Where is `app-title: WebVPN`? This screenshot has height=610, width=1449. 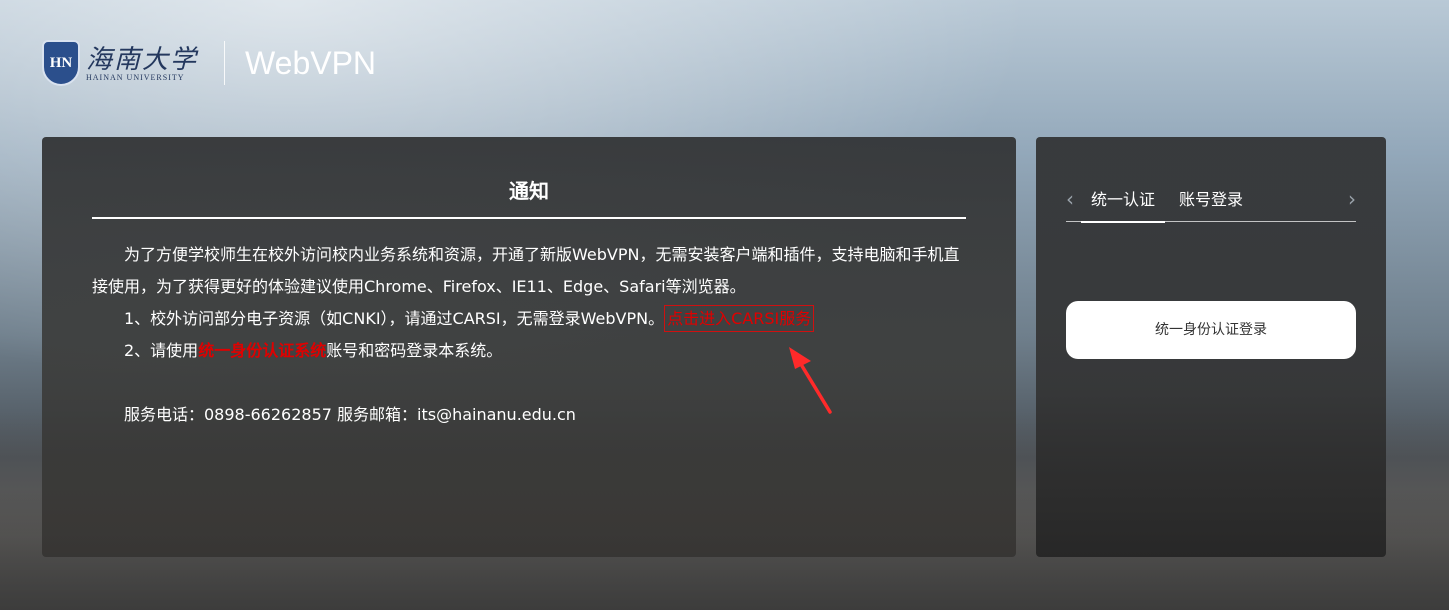
app-title: WebVPN is located at coordinates (311, 63).